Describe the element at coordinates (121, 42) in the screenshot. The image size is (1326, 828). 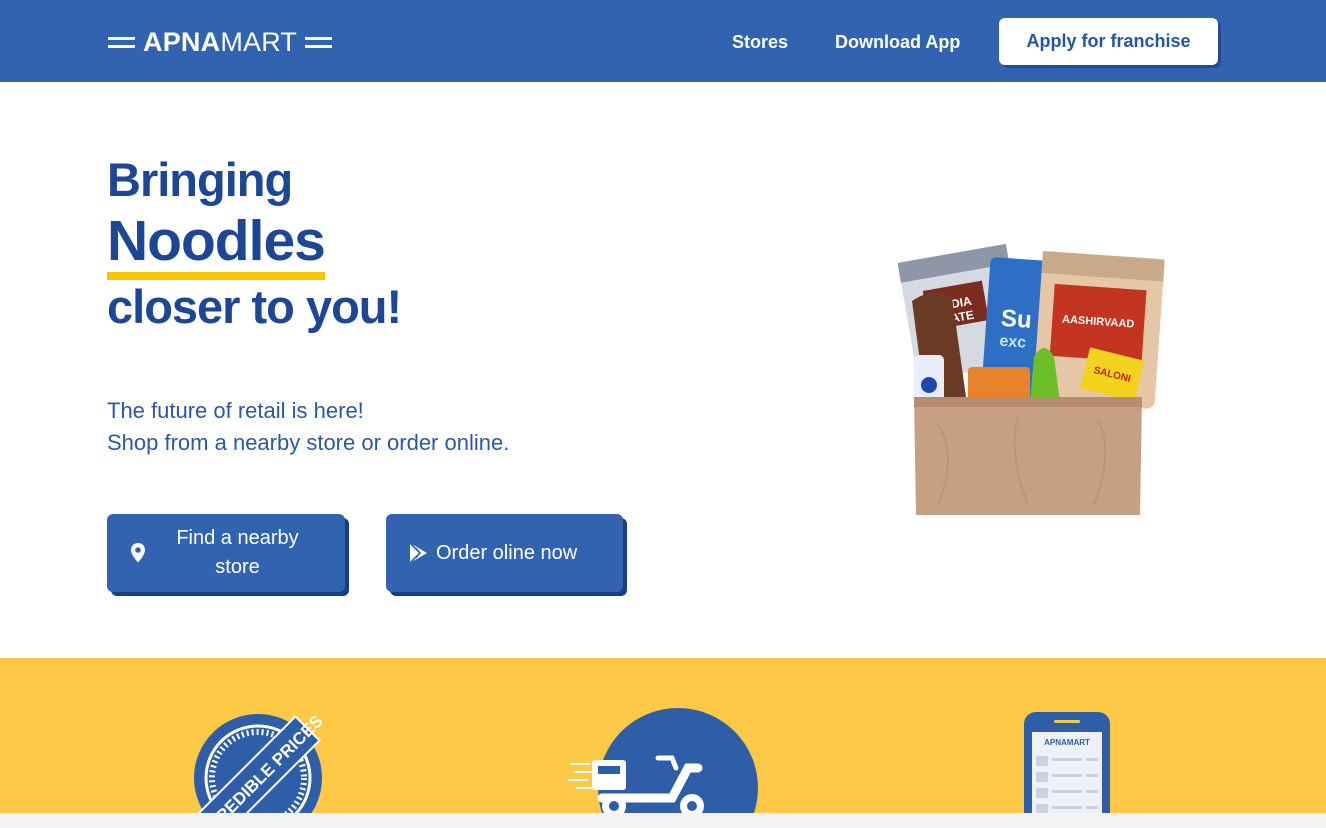
I see `logo-bars-left` at that location.